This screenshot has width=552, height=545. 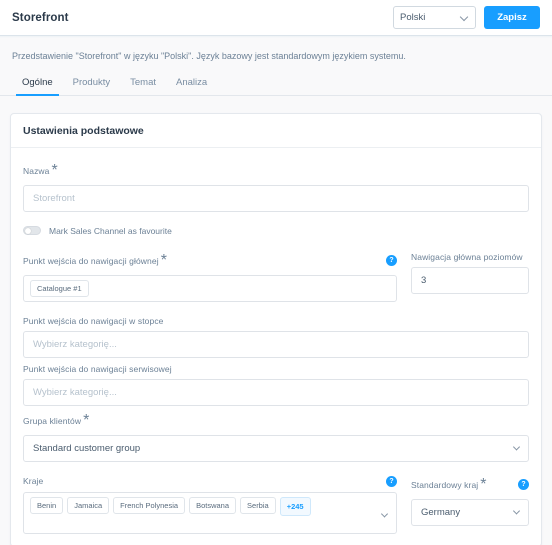 I want to click on main-nav-levels-label: Nawigacja główna poziomów, so click(x=467, y=256).